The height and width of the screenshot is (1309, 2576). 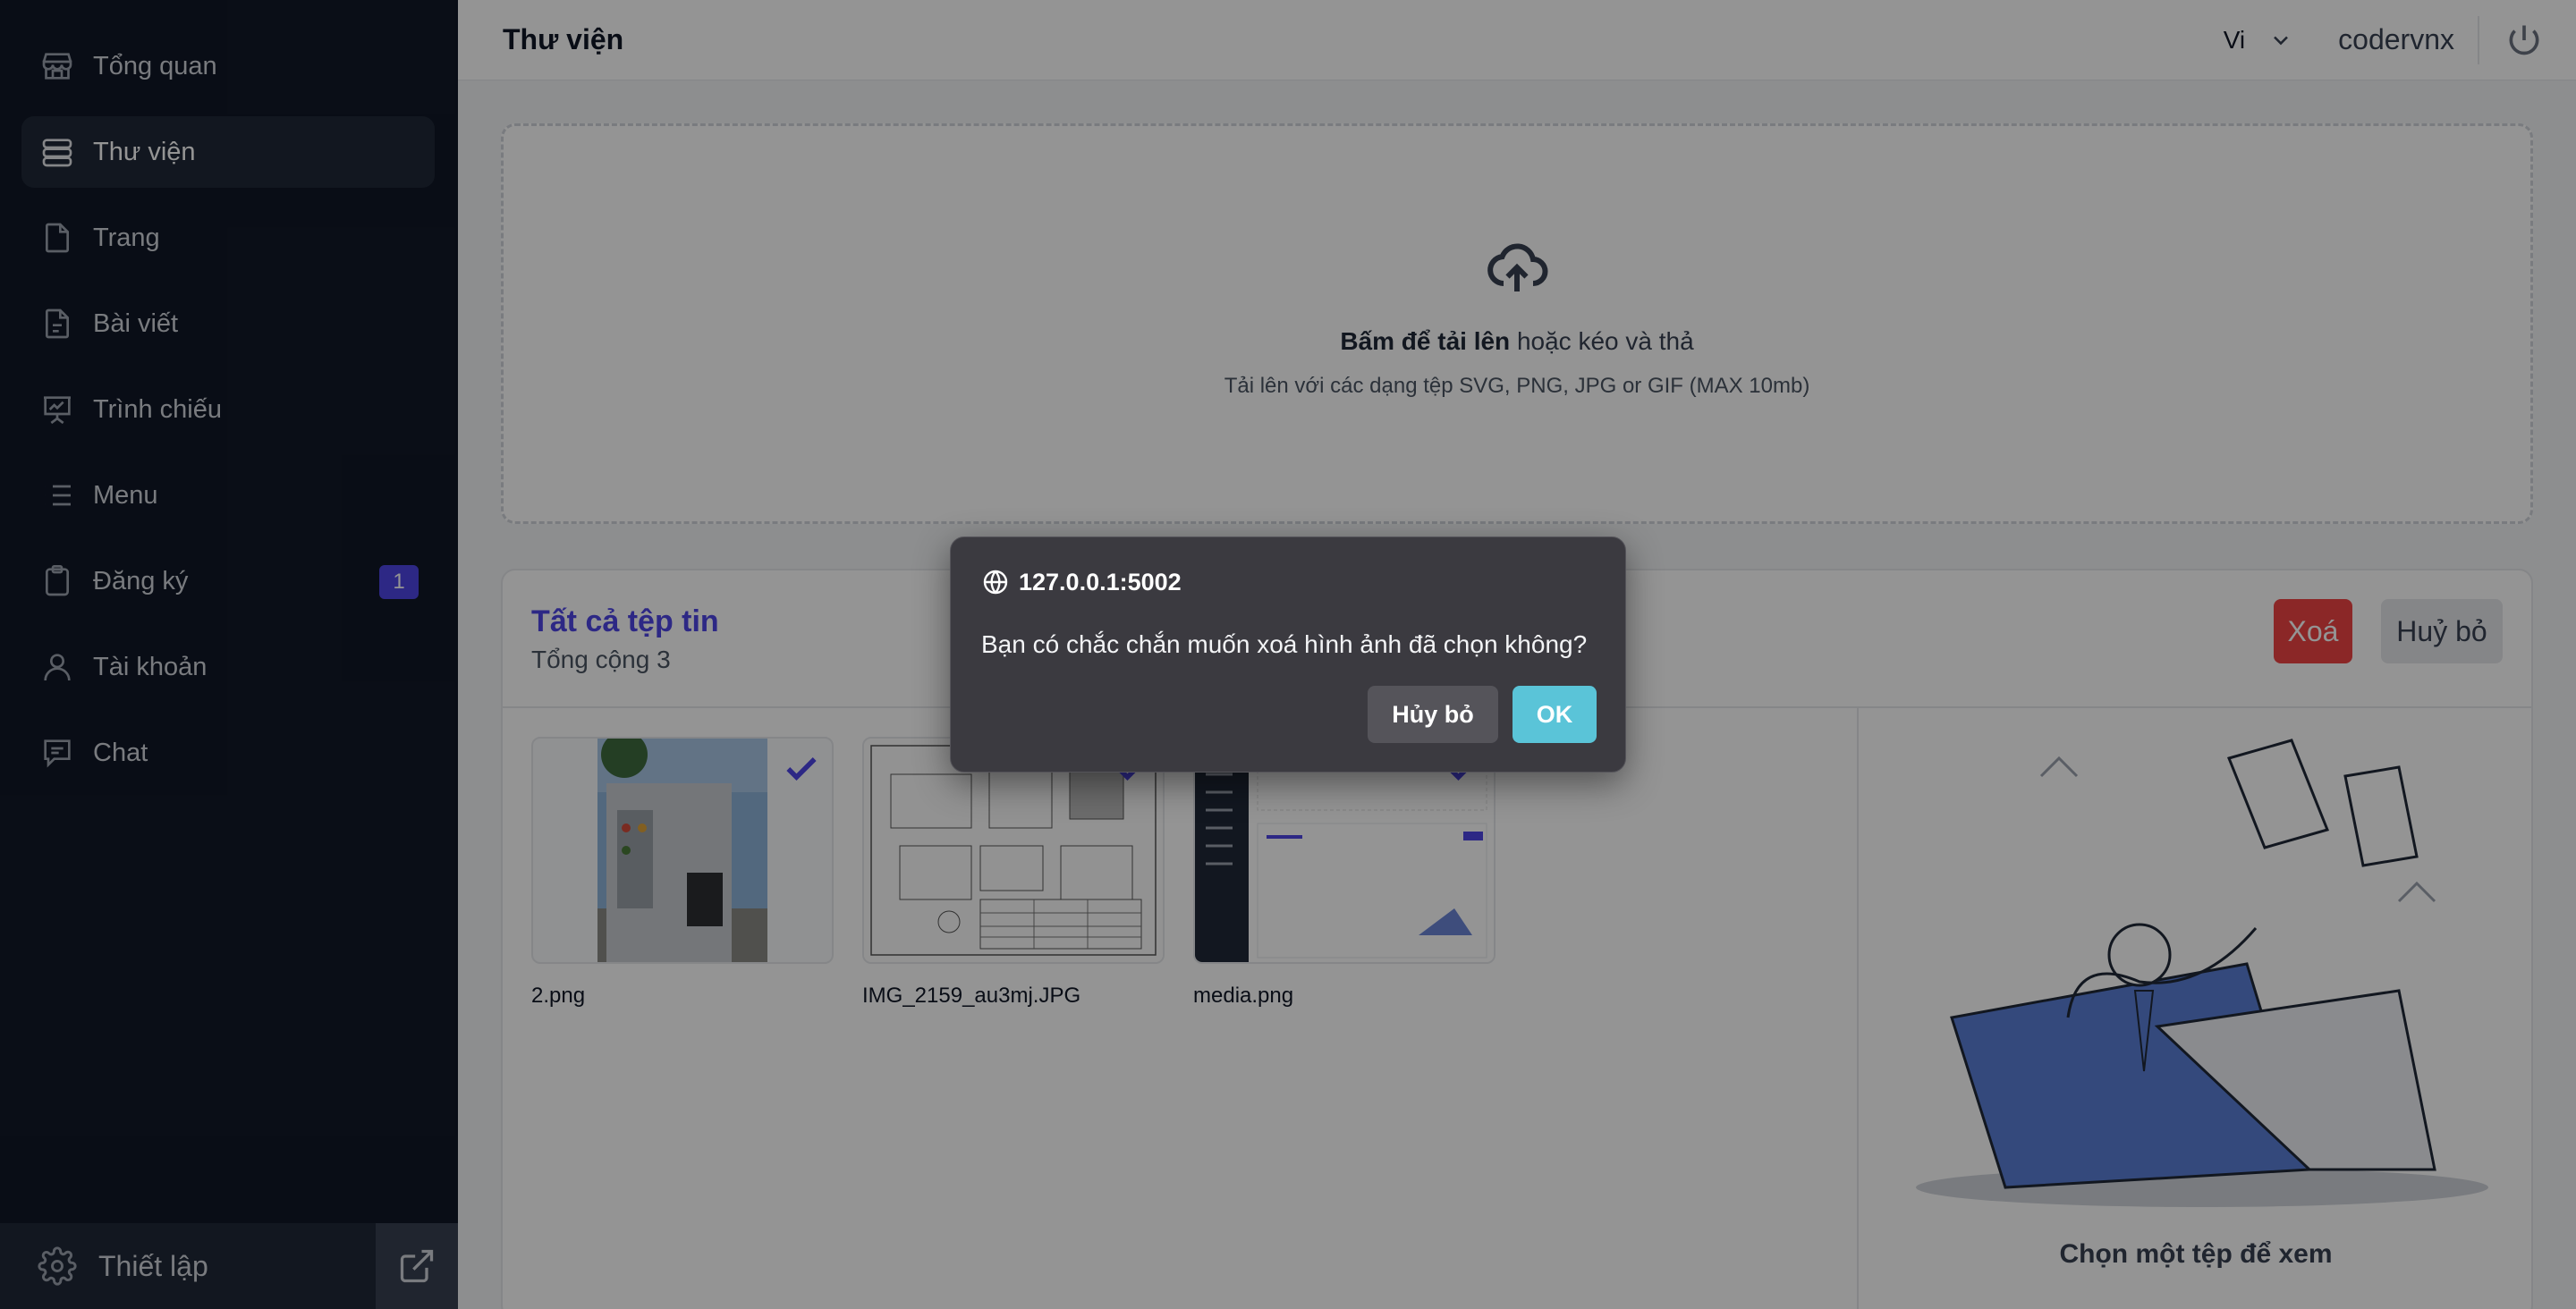 I want to click on dialog-origin: 127.0.0.1:5002, so click(x=1081, y=582).